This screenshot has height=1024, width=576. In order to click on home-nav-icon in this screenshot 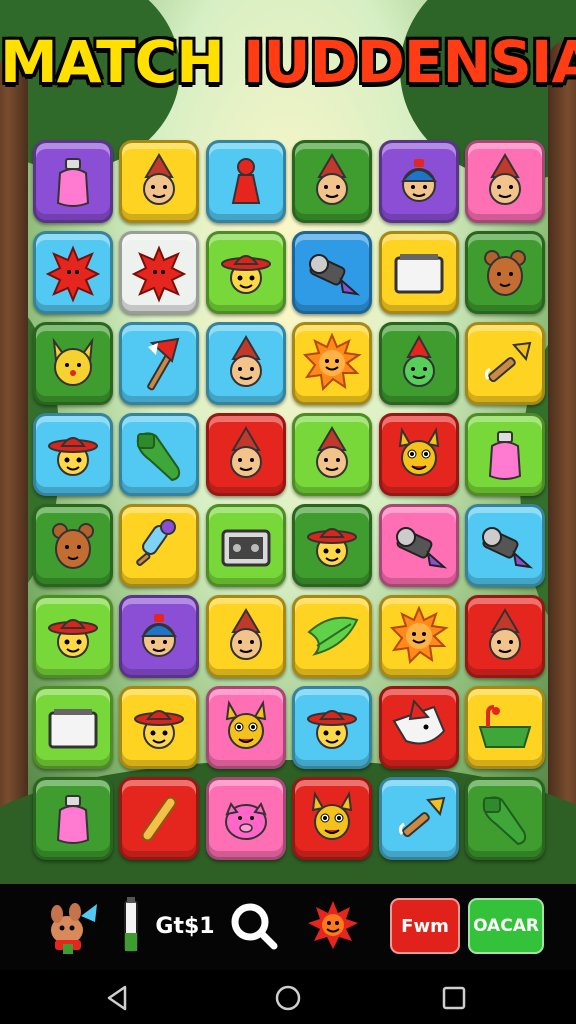, I will do `click(288, 998)`.